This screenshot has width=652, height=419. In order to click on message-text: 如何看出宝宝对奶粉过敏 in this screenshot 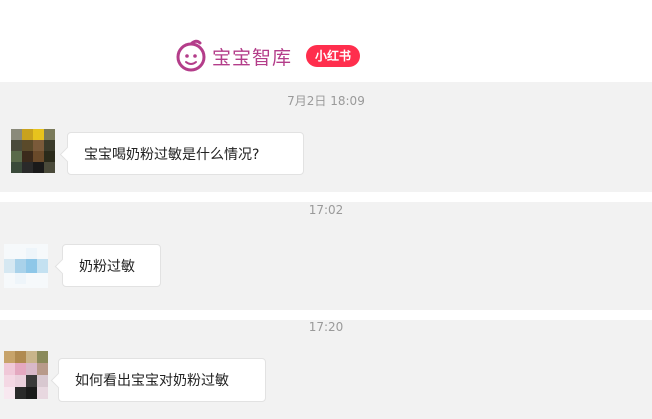, I will do `click(152, 381)`.